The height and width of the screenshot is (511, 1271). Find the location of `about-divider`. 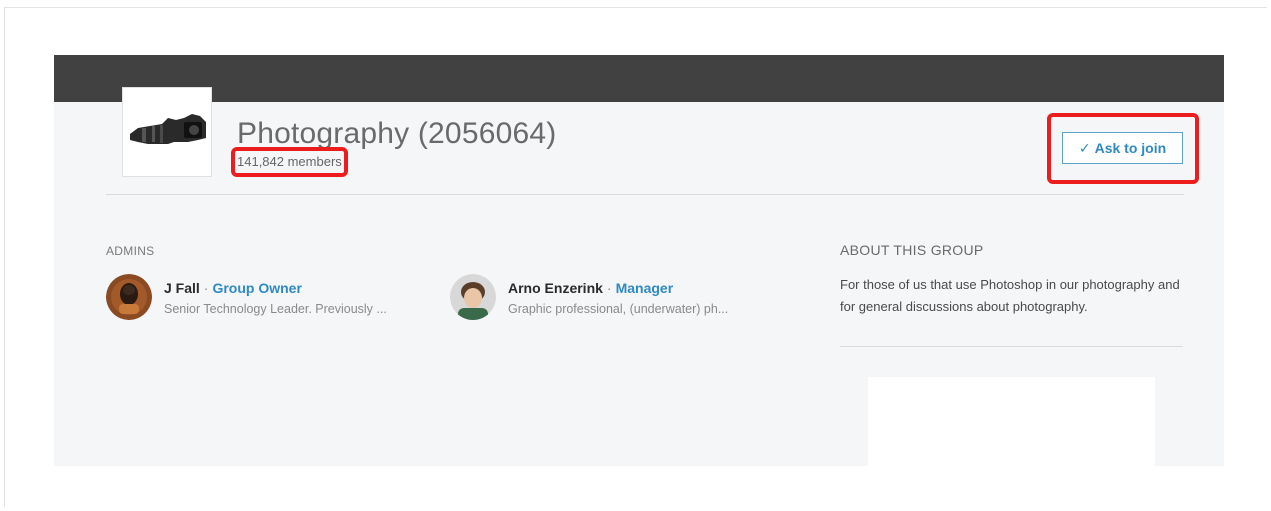

about-divider is located at coordinates (1011, 346).